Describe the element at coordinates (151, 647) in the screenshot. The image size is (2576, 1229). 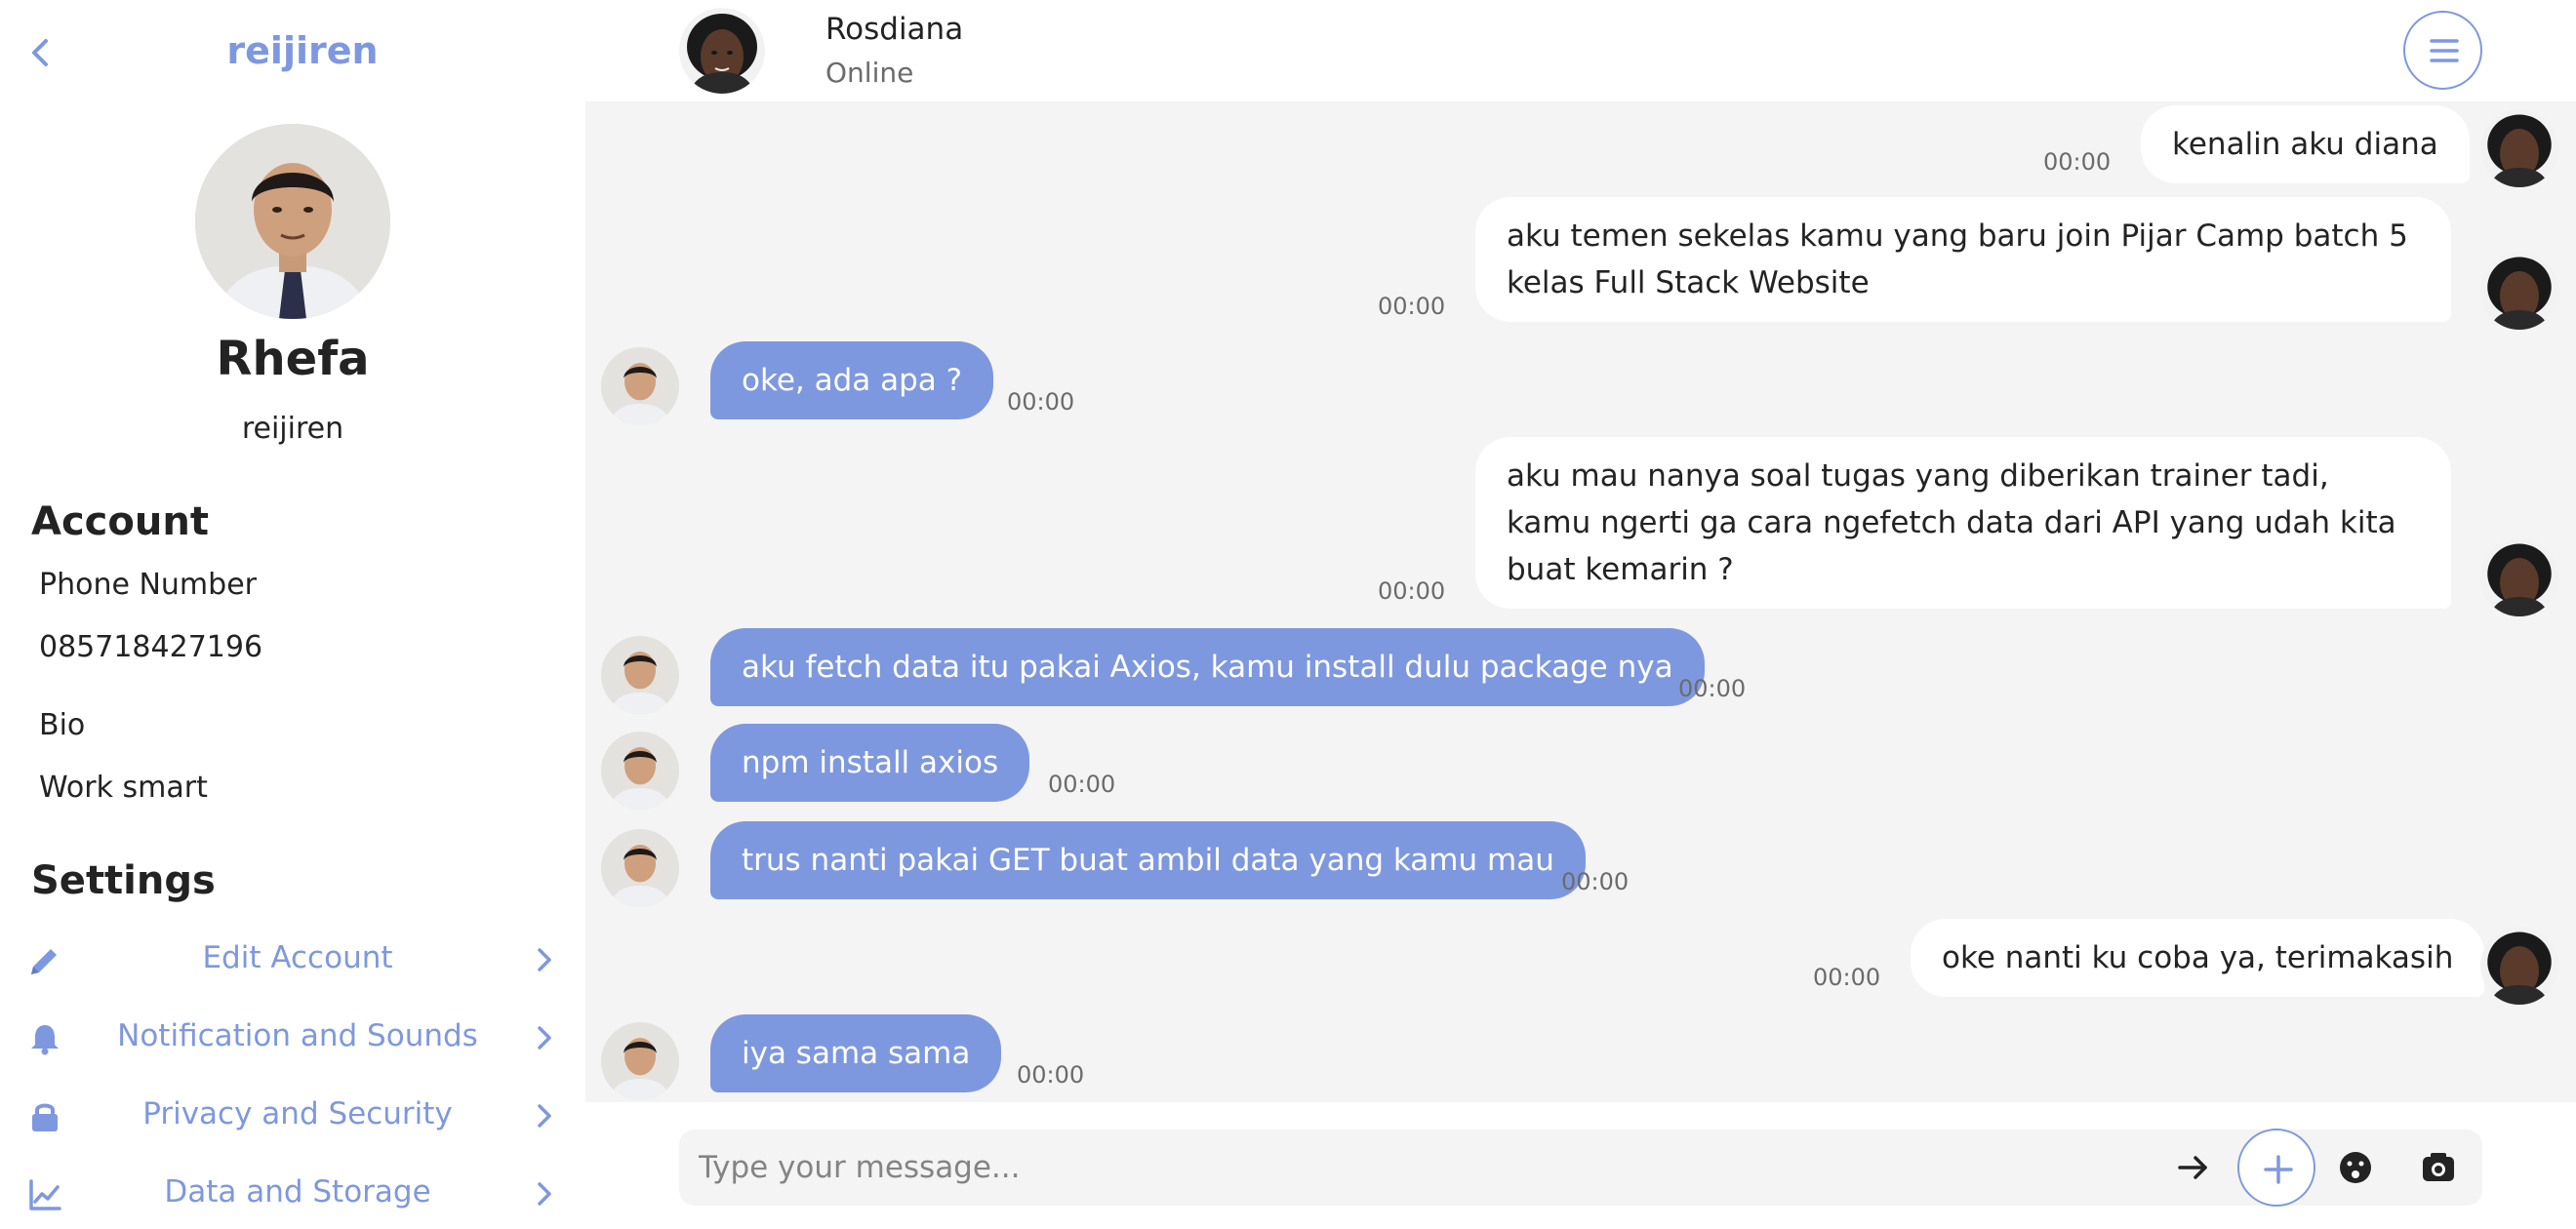
I see `phone-number-value: 085718427196` at that location.